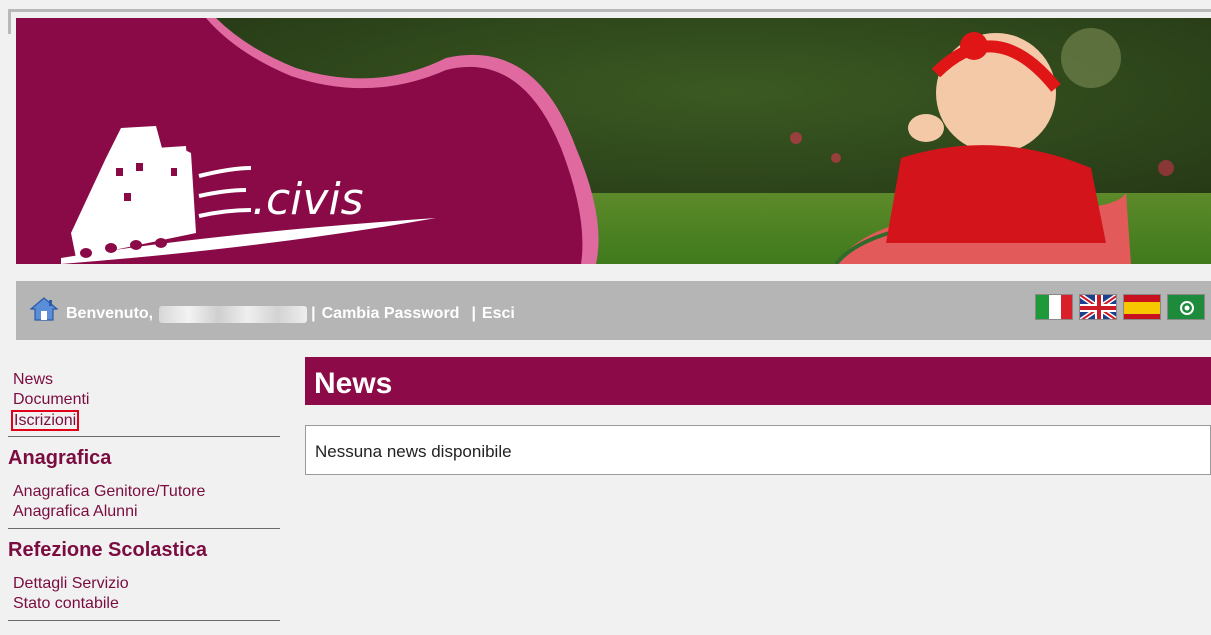  What do you see at coordinates (107, 550) in the screenshot?
I see `section-heading-refezione: Refezione Scolastica` at bounding box center [107, 550].